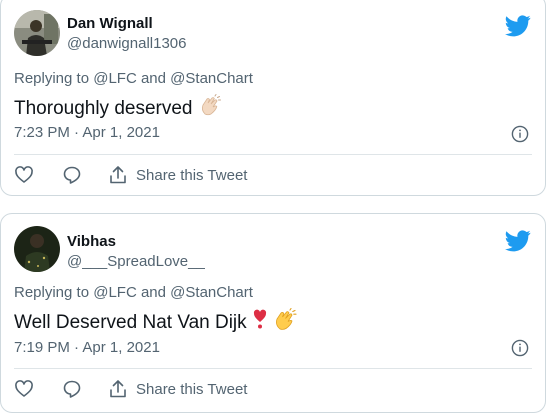 The width and height of the screenshot is (548, 413). What do you see at coordinates (91, 242) in the screenshot?
I see `author-name: Vibhas` at bounding box center [91, 242].